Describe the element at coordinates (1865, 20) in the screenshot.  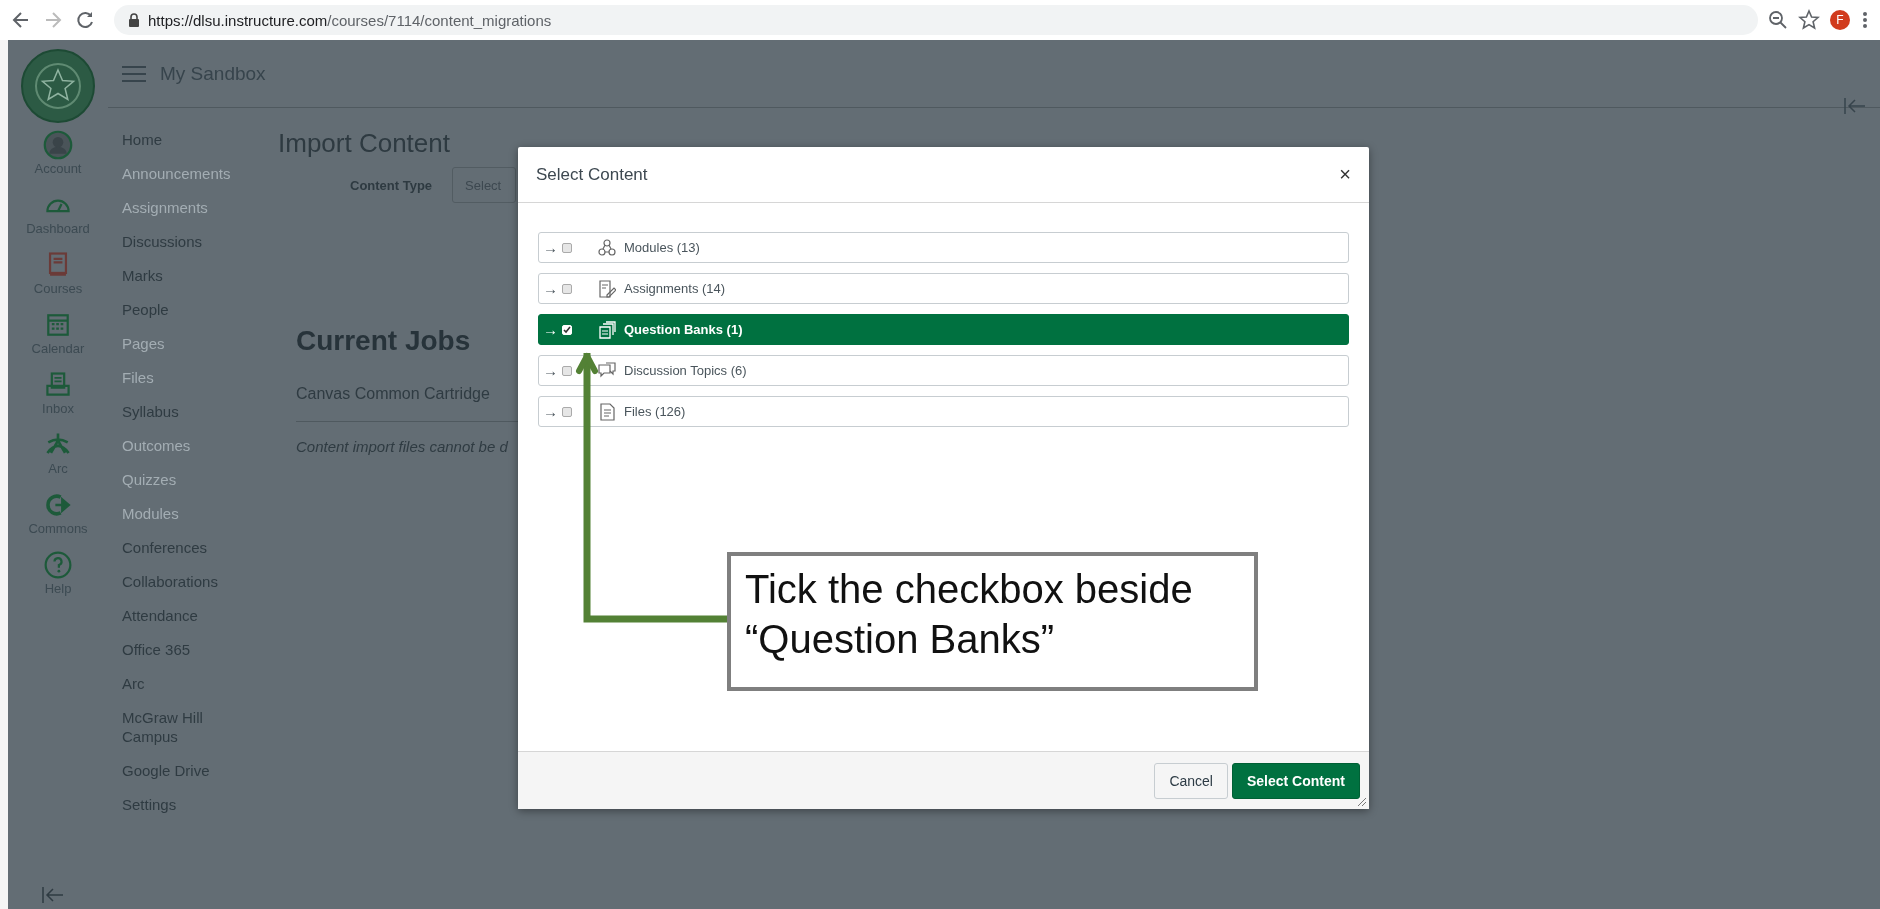
I see `menu-icon` at that location.